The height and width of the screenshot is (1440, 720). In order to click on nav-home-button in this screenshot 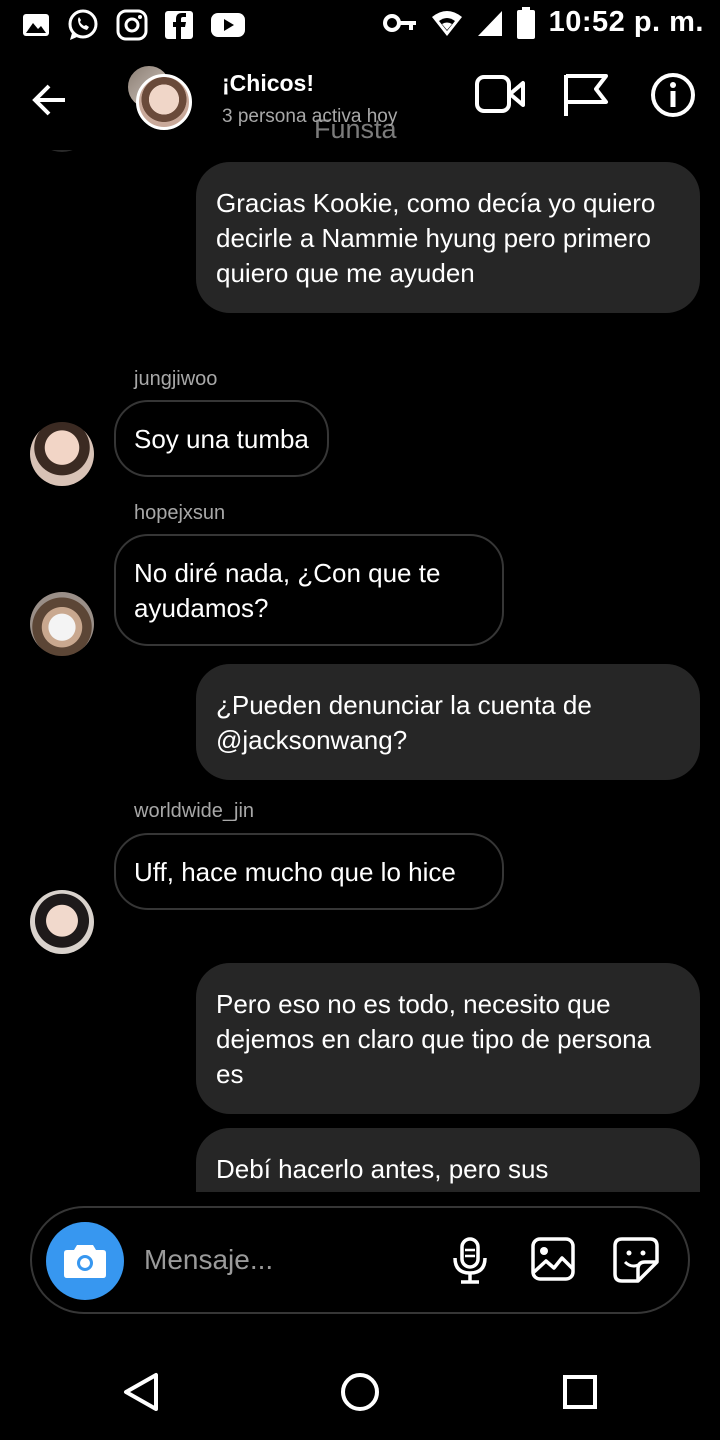, I will do `click(360, 1394)`.